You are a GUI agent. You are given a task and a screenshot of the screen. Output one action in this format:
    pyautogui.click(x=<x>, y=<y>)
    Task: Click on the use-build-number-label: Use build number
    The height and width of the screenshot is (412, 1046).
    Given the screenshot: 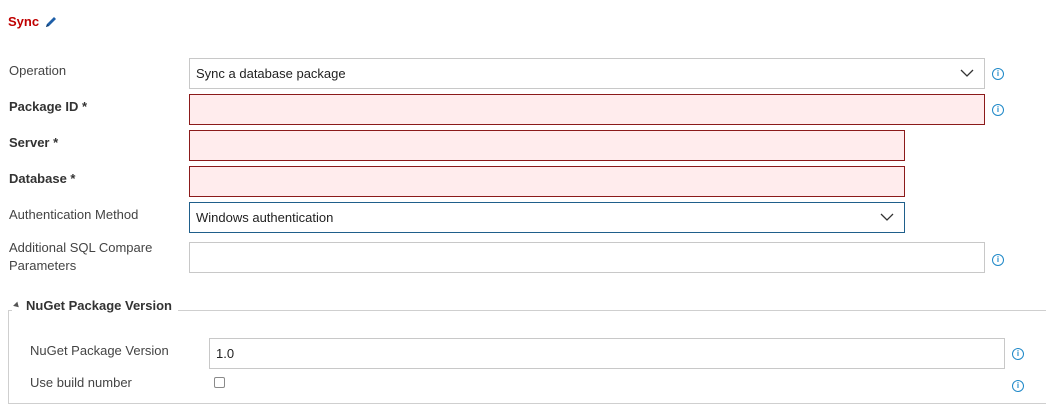 What is the action you would take?
    pyautogui.click(x=81, y=382)
    